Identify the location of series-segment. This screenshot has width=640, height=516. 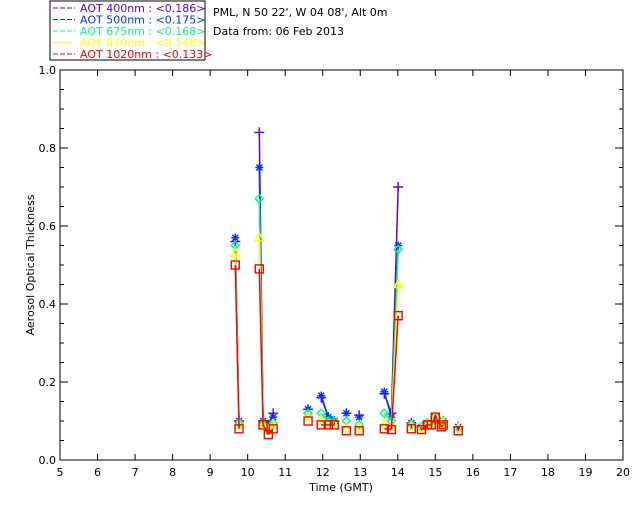
(237, 346).